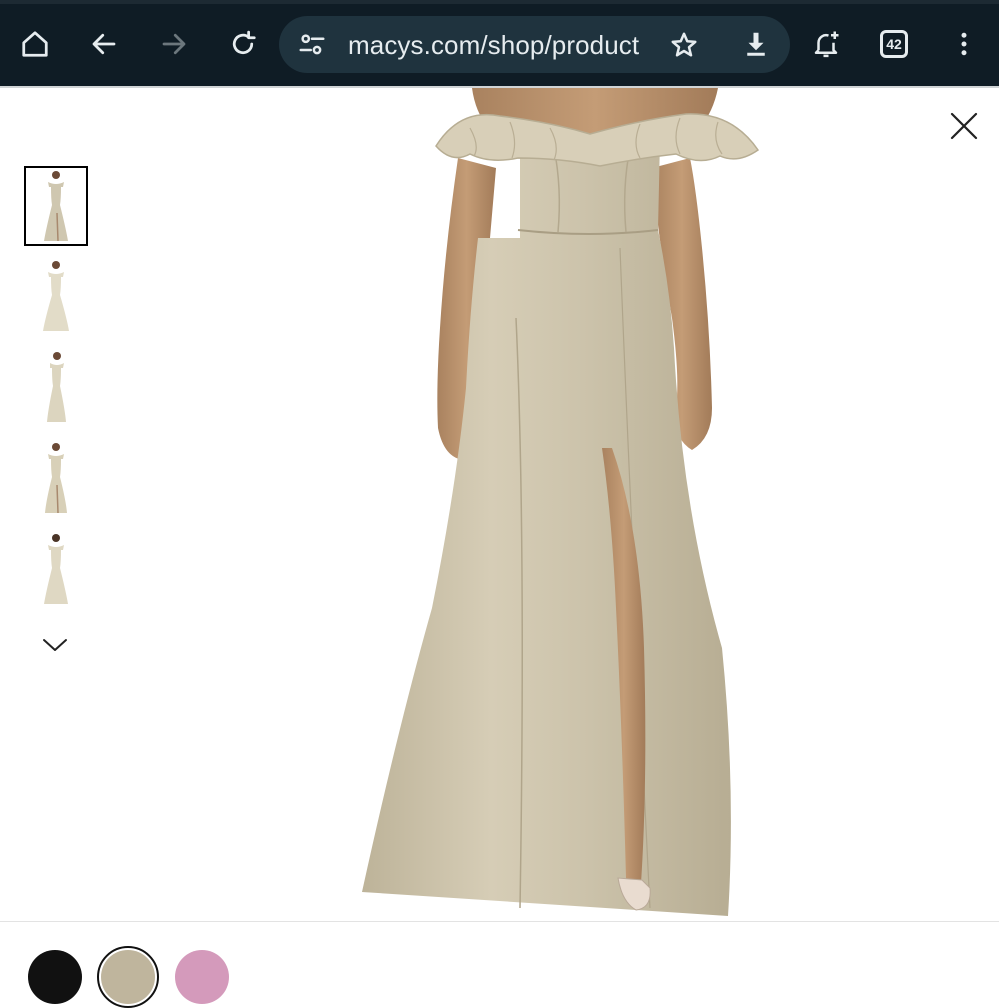  Describe the element at coordinates (493, 45) in the screenshot. I see `url-text: macys.com/shop/product` at that location.